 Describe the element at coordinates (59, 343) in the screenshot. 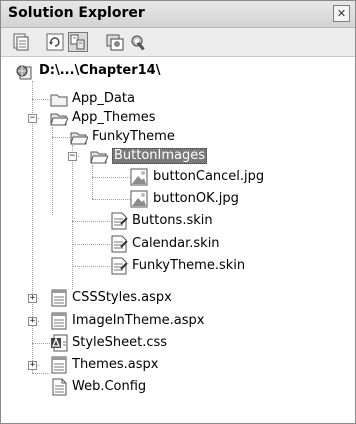

I see `css-file-icon` at that location.